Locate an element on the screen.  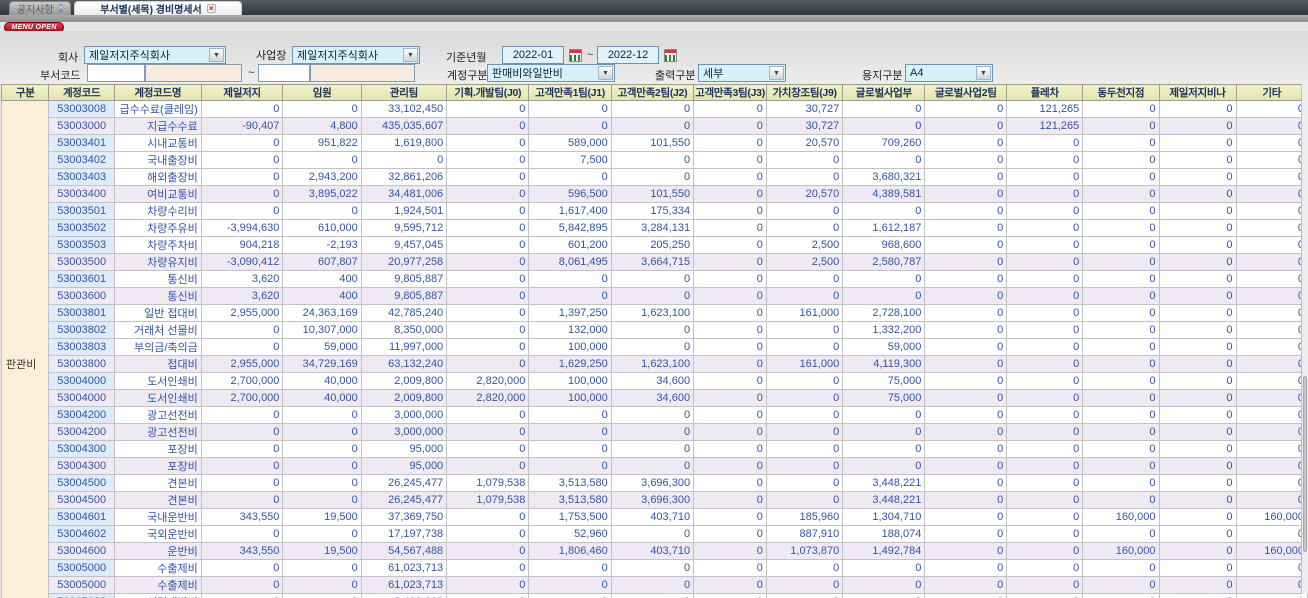
account-code-cell: 53004500 is located at coordinates (81, 483).